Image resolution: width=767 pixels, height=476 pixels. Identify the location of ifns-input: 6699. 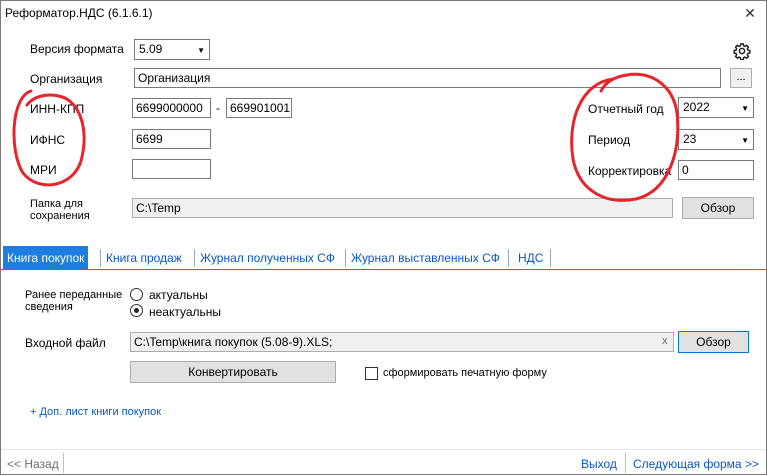
(171, 139).